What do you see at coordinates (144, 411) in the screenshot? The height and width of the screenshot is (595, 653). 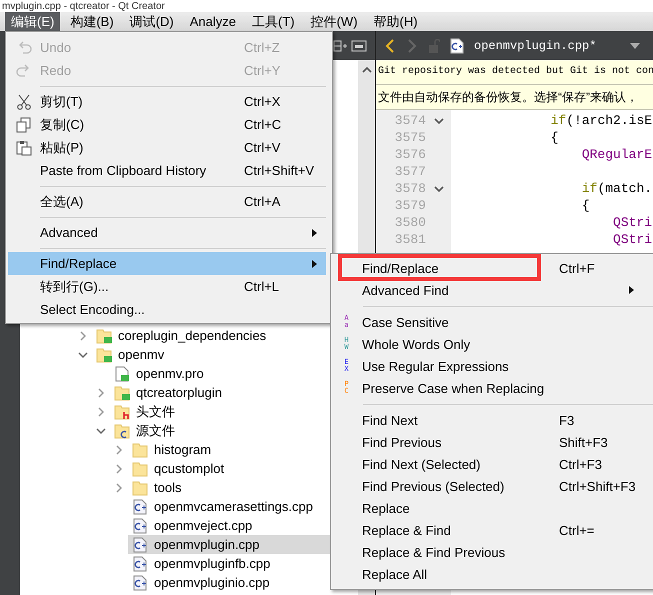 I see `tree-item: 头文件` at bounding box center [144, 411].